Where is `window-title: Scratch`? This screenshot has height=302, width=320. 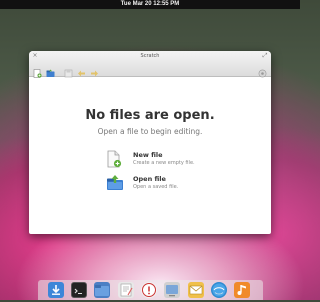 window-title: Scratch is located at coordinates (150, 56).